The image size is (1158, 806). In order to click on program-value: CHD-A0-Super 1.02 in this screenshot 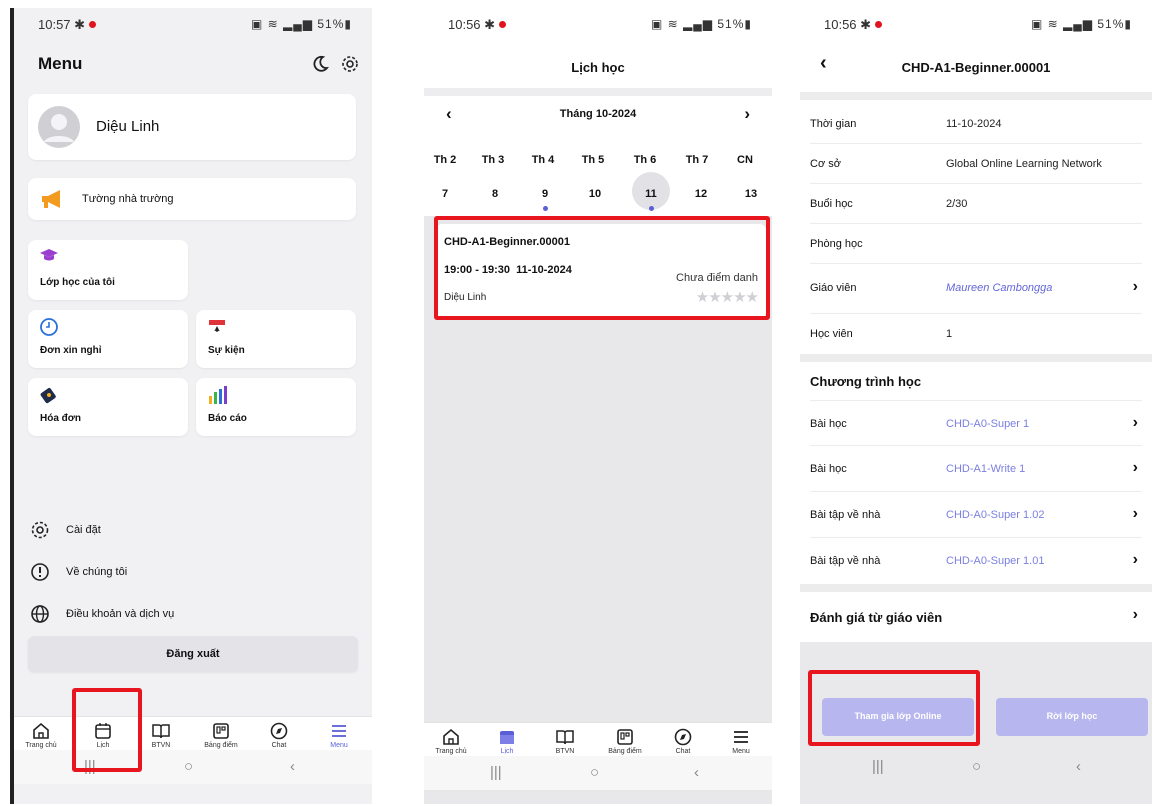, I will do `click(995, 515)`.